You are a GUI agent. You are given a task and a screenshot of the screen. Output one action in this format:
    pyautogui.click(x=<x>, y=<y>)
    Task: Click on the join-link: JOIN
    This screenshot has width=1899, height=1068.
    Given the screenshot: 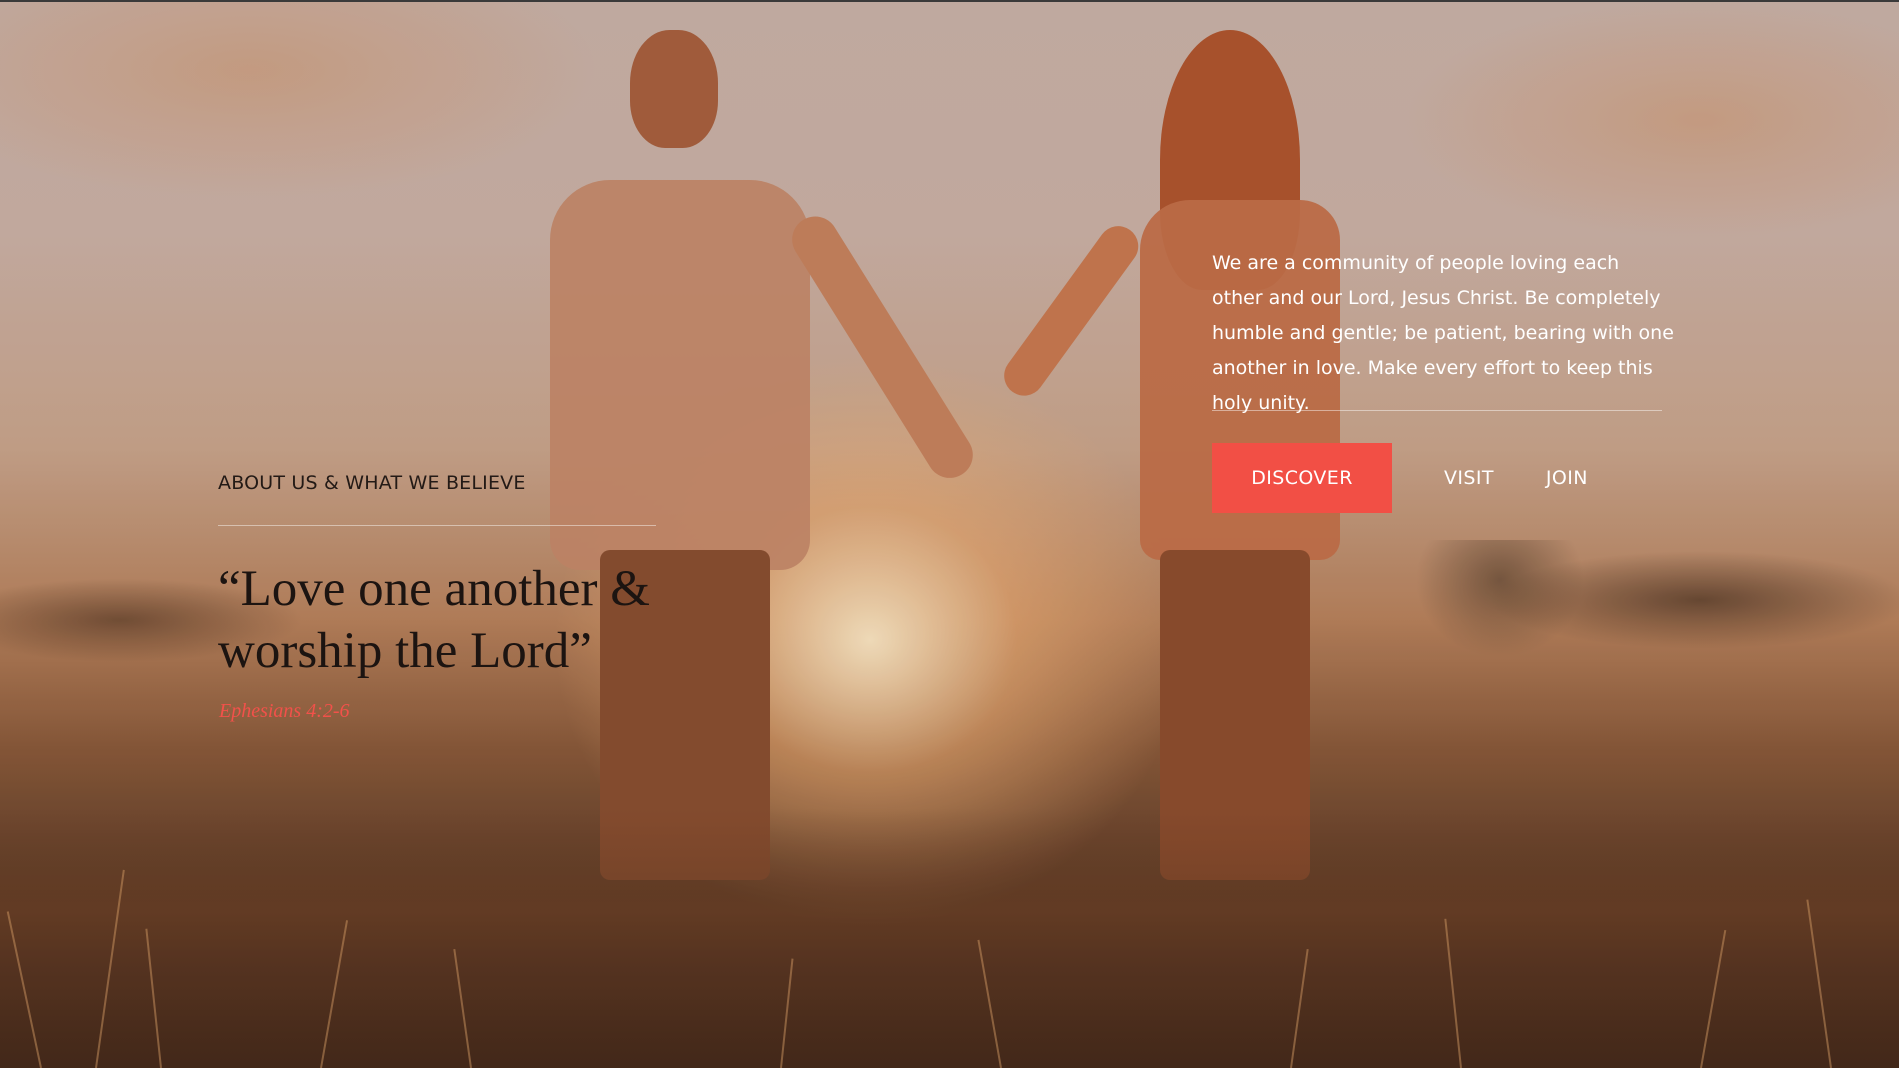 What is the action you would take?
    pyautogui.click(x=1567, y=478)
    